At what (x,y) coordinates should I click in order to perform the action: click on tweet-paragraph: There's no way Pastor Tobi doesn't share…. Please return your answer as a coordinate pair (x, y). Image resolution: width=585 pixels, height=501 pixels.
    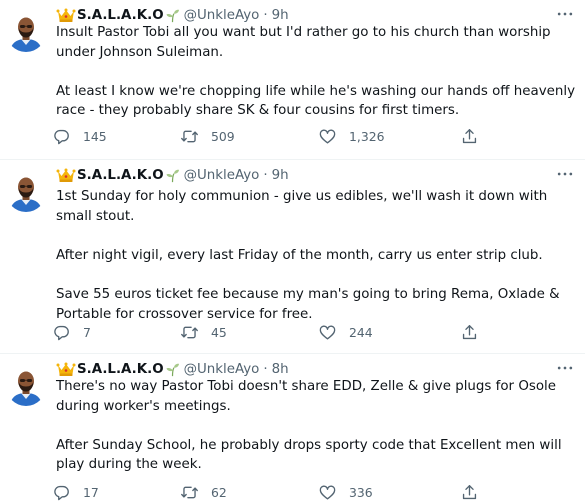
    Looking at the image, I should click on (306, 396).